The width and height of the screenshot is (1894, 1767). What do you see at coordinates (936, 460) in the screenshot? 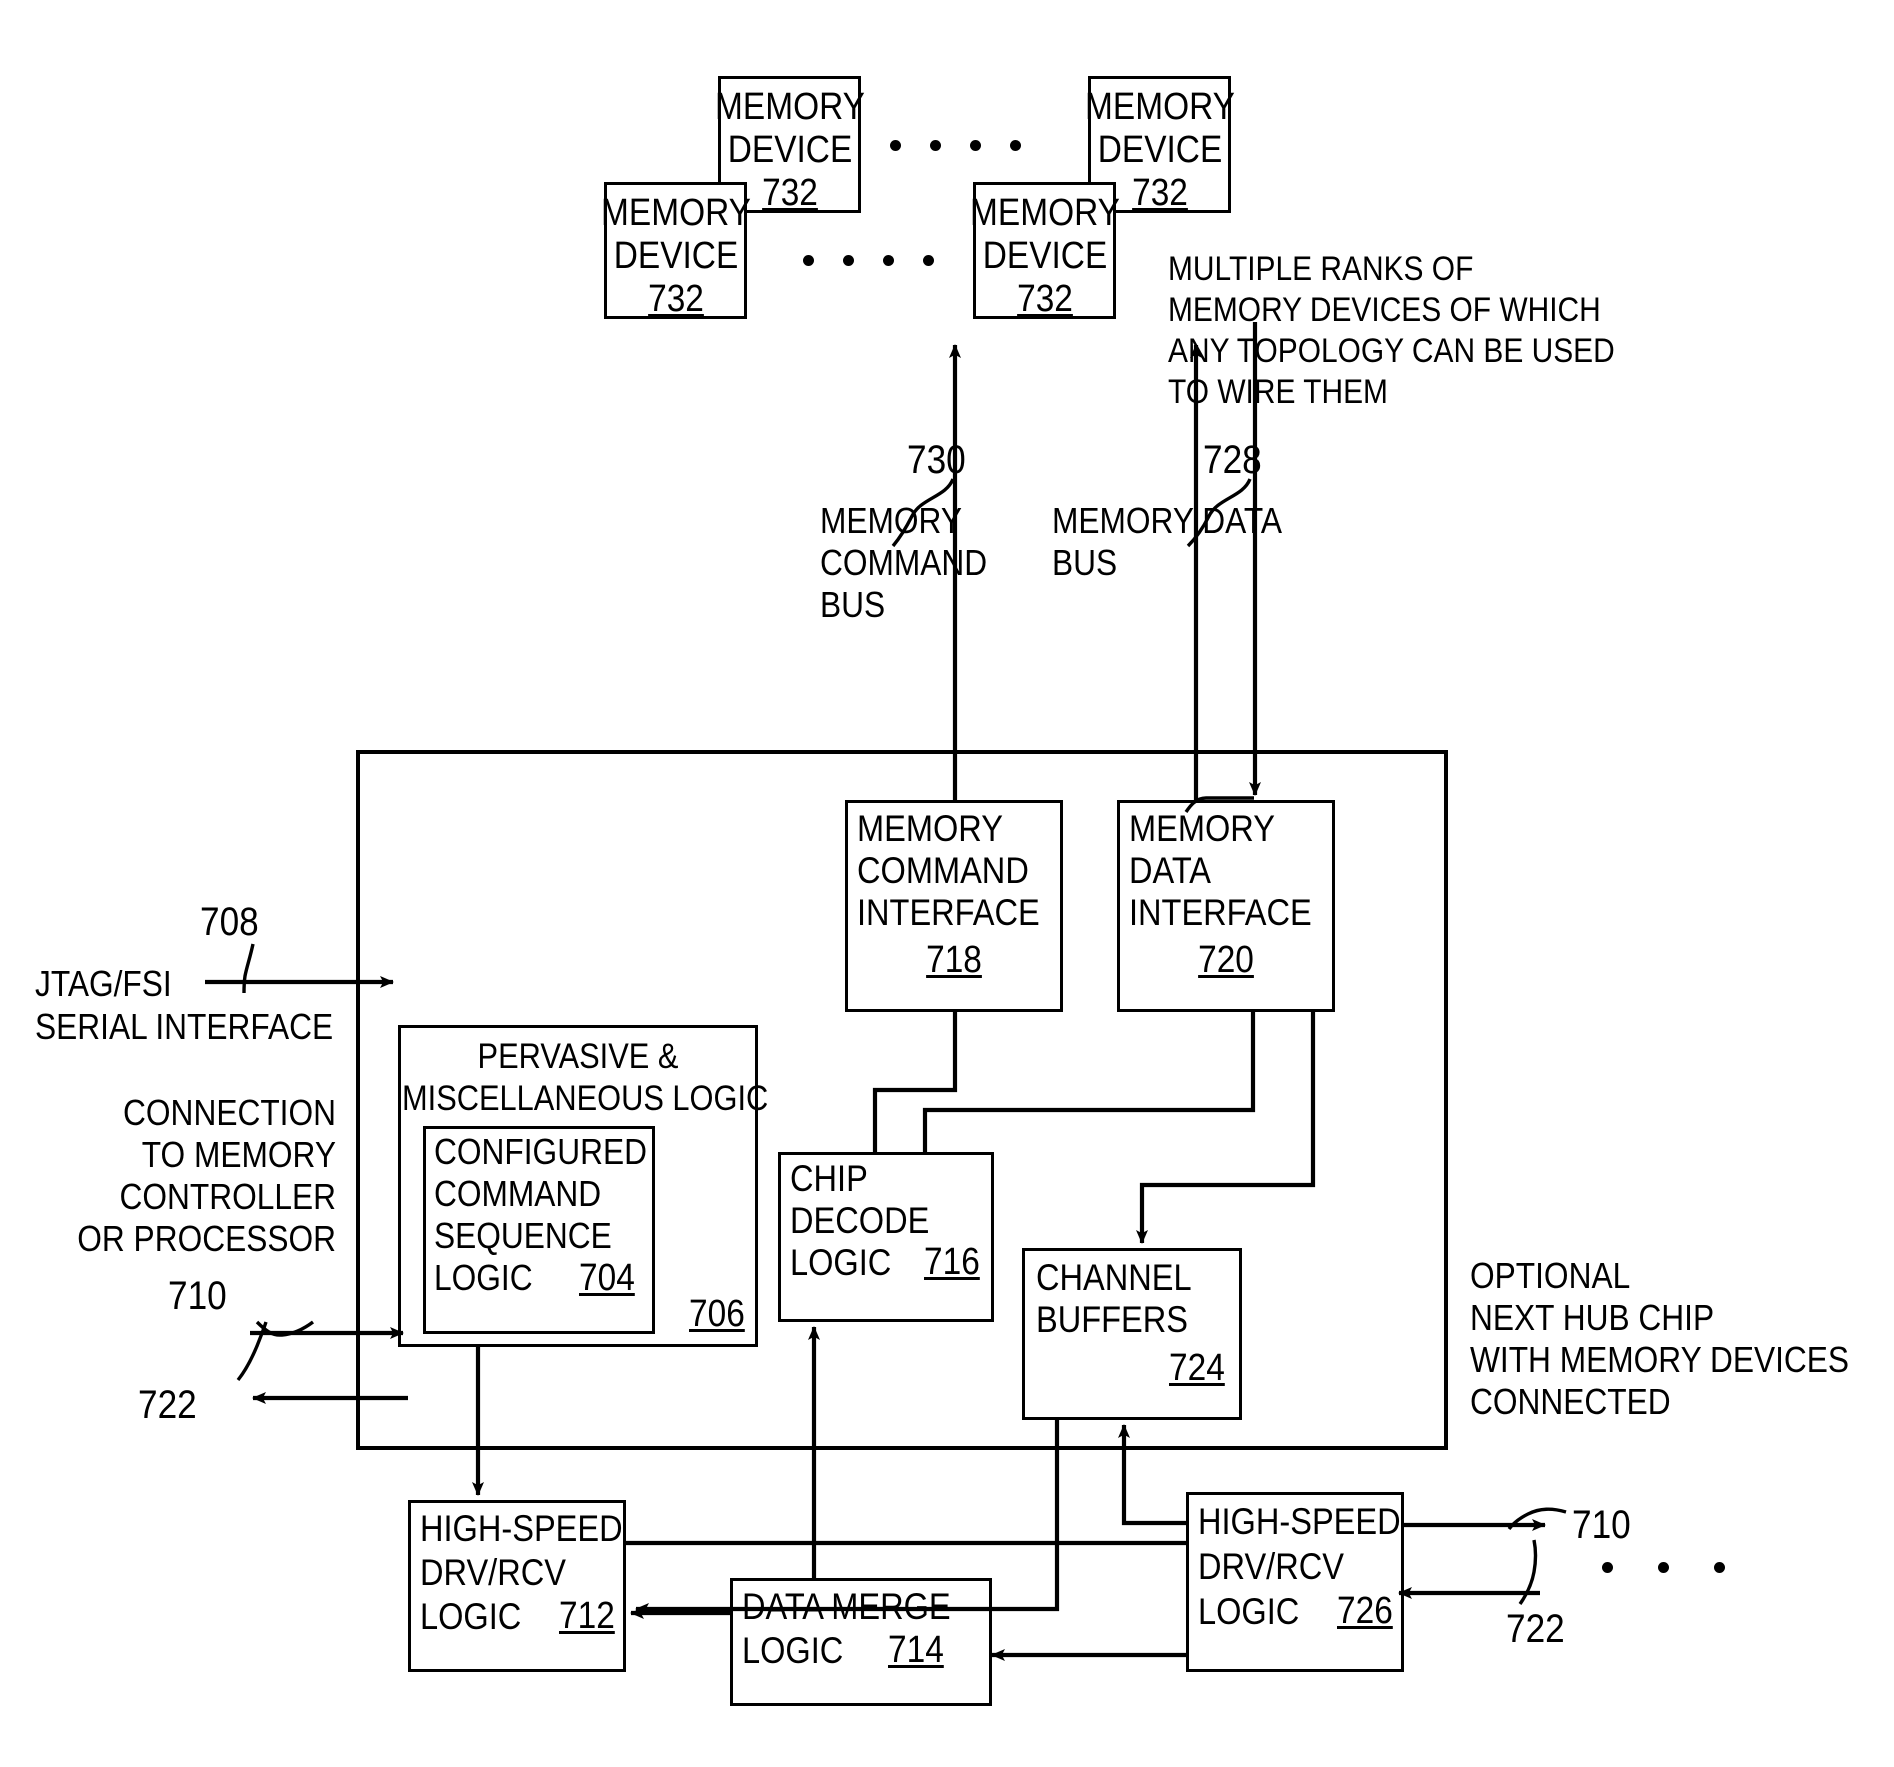
I see `ref-730: 730` at bounding box center [936, 460].